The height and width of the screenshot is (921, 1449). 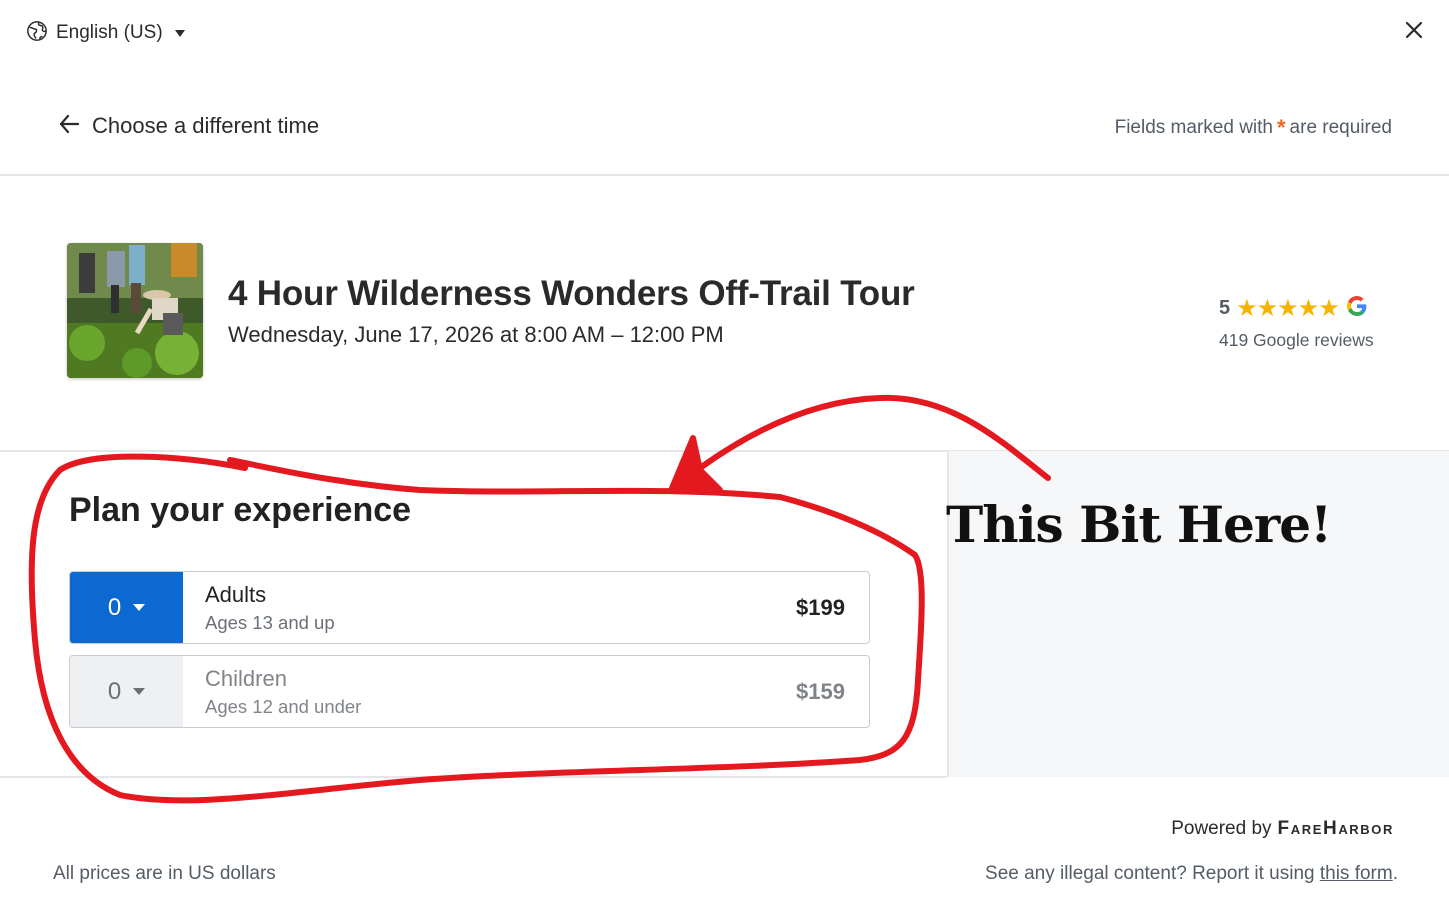 I want to click on adults-quantity-value: 0, so click(x=114, y=607).